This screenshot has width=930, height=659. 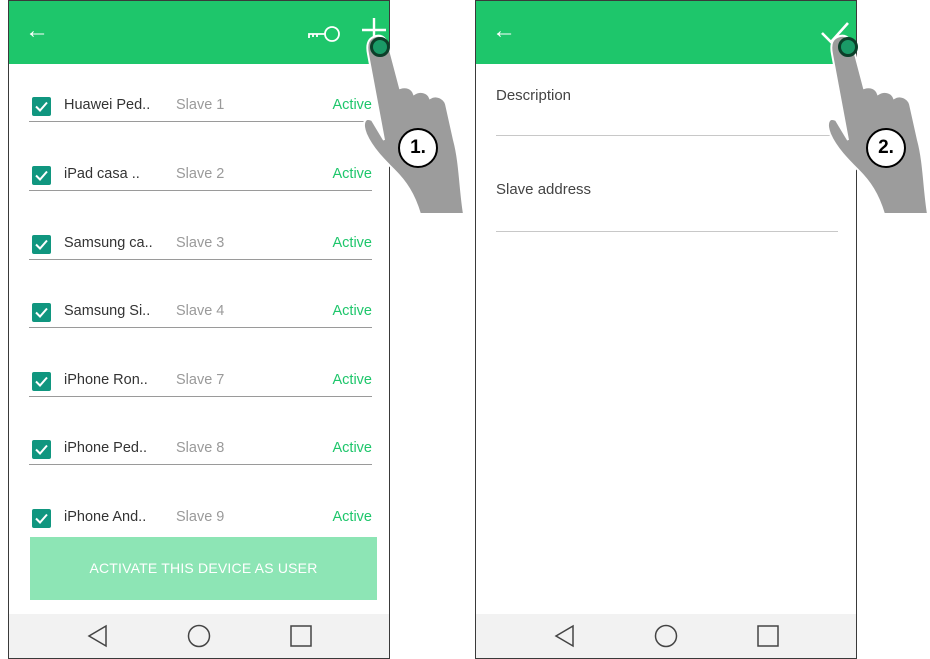 I want to click on list-item: iPhone Ron.. Slave 7 Active, so click(x=200, y=382).